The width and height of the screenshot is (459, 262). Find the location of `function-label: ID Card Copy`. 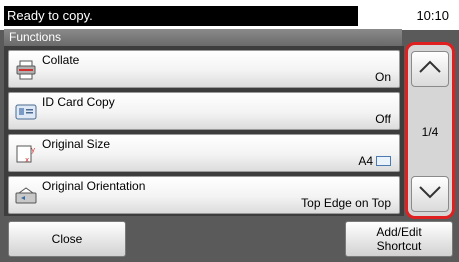

function-label: ID Card Copy is located at coordinates (78, 102).